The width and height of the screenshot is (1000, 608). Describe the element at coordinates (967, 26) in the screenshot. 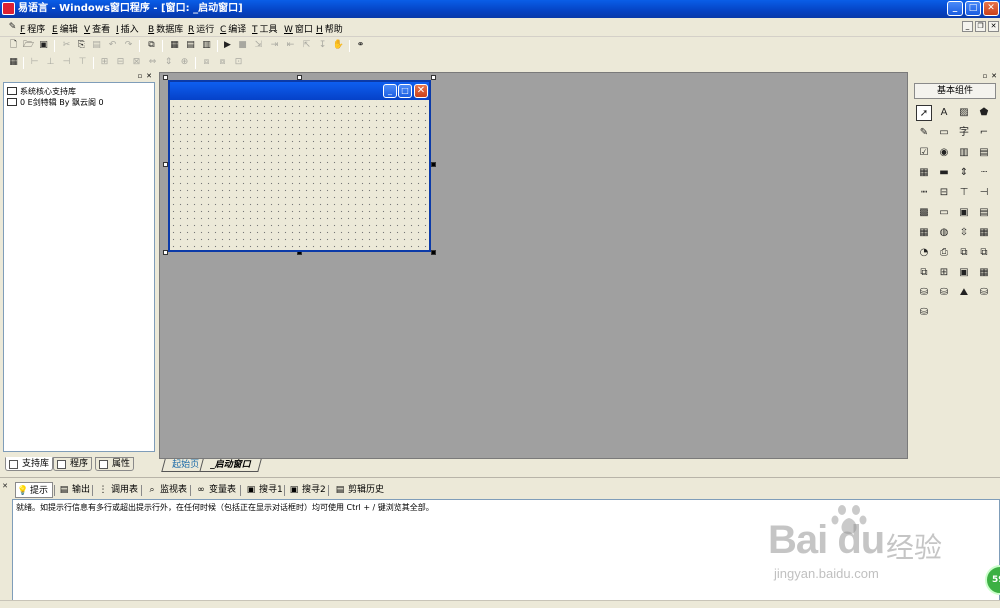

I see `mdi-minimize-button: _` at that location.